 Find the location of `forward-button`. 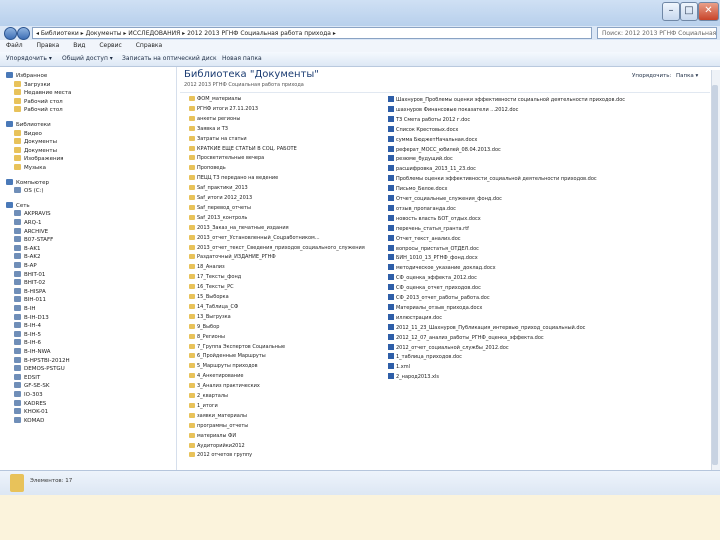

forward-button is located at coordinates (23, 33).